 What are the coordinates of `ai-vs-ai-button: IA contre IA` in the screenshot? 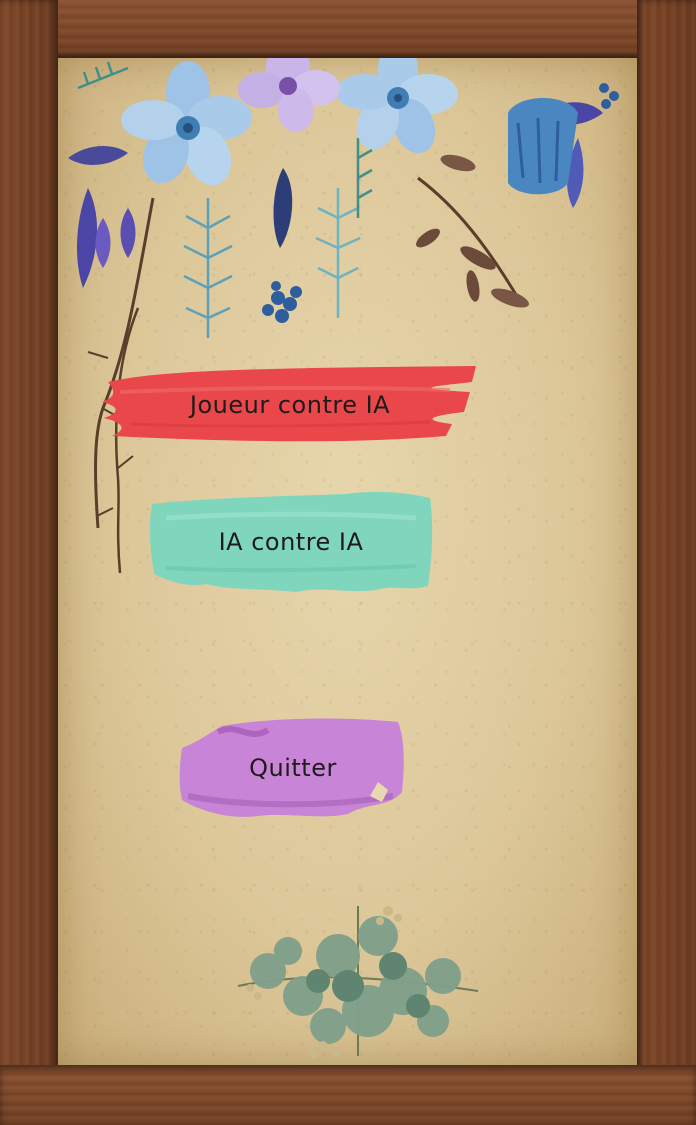 It's located at (291, 542).